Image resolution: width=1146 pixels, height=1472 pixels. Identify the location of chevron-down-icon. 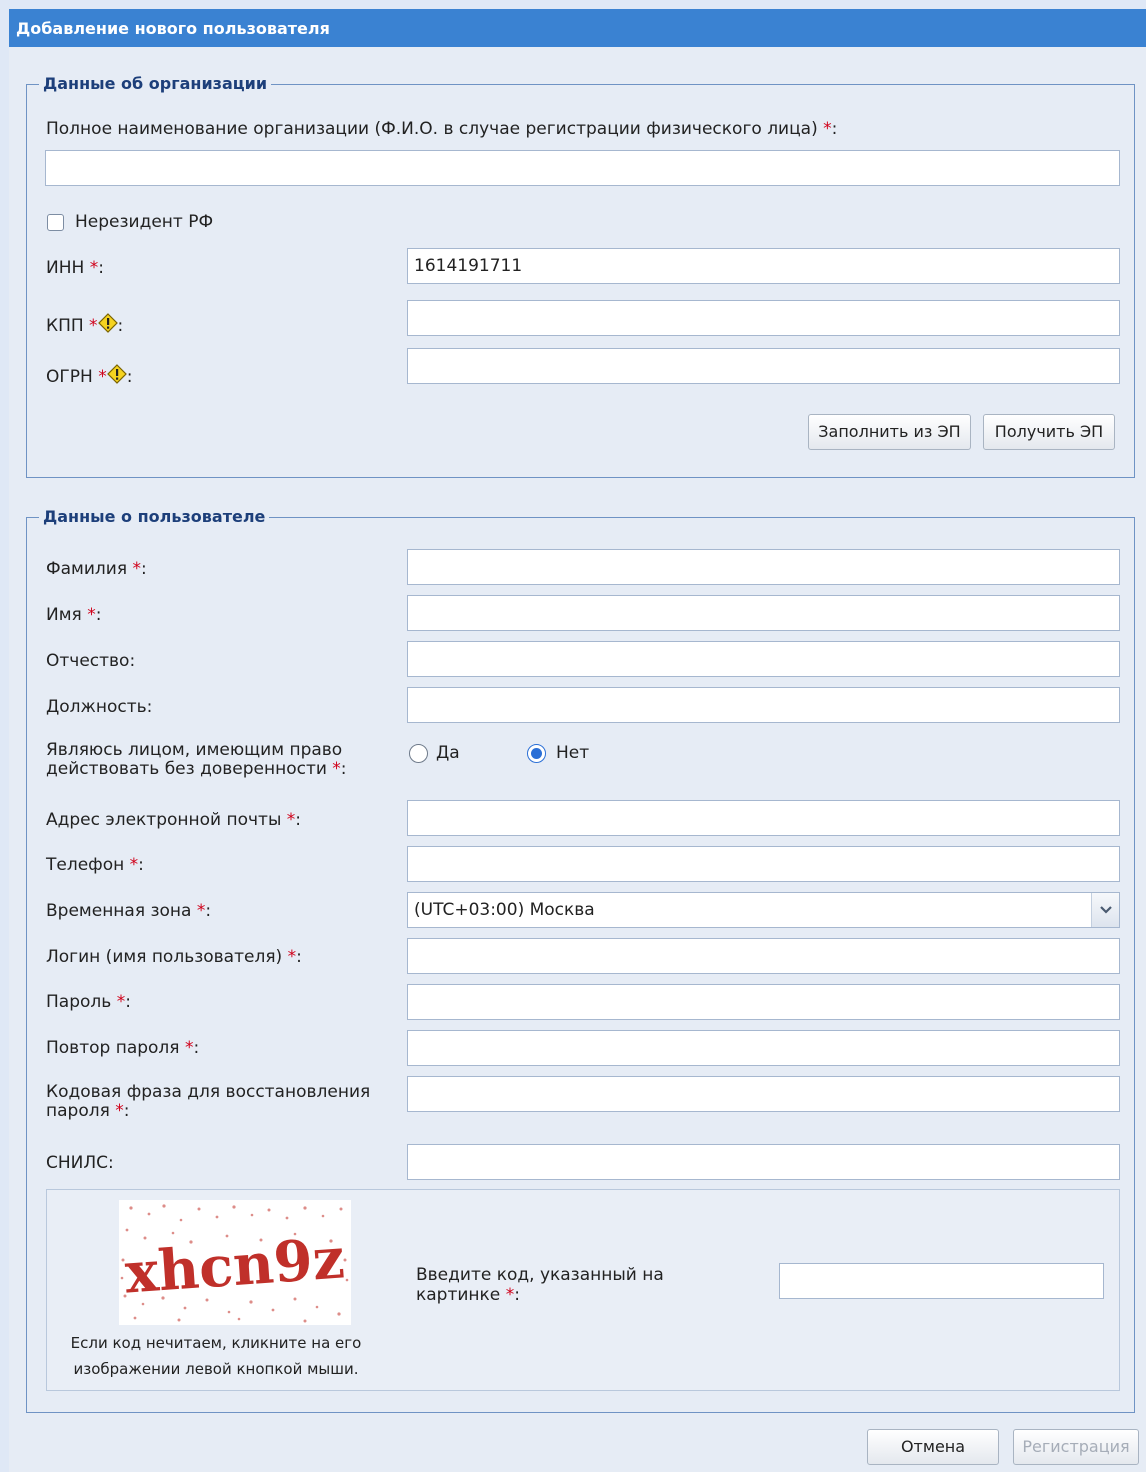
(1105, 910).